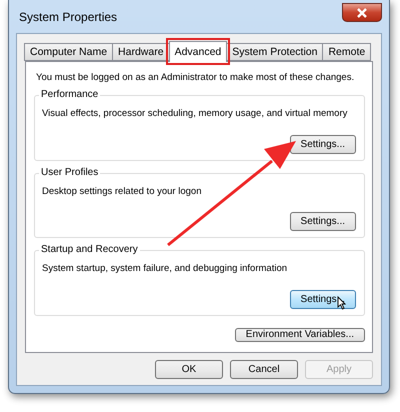  What do you see at coordinates (89, 249) in the screenshot?
I see `group-title: Startup and Recovery` at bounding box center [89, 249].